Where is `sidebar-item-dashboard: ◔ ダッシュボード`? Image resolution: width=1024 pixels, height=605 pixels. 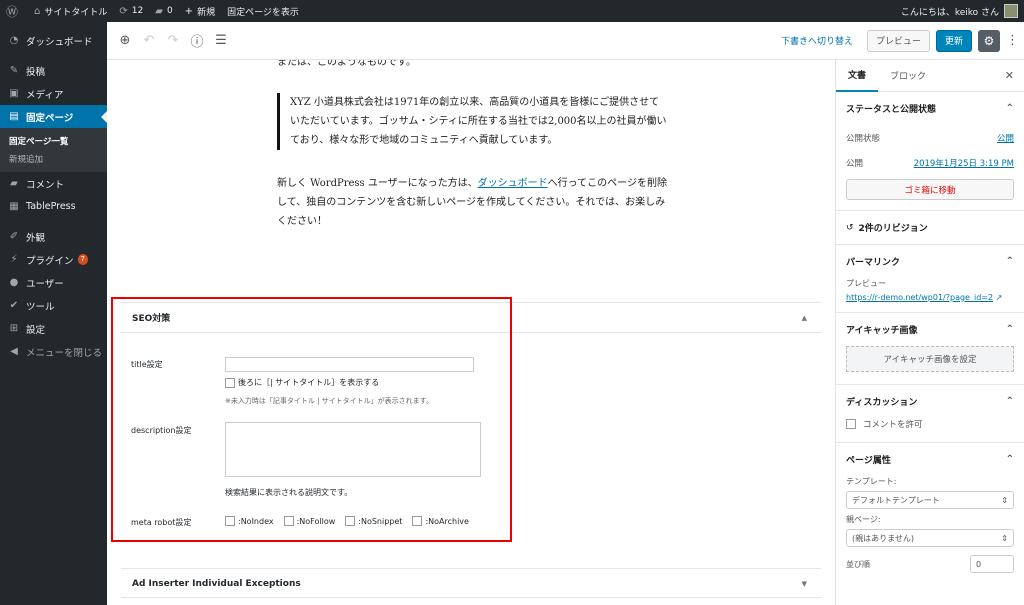
sidebar-item-dashboard: ◔ ダッシュボード is located at coordinates (53, 40).